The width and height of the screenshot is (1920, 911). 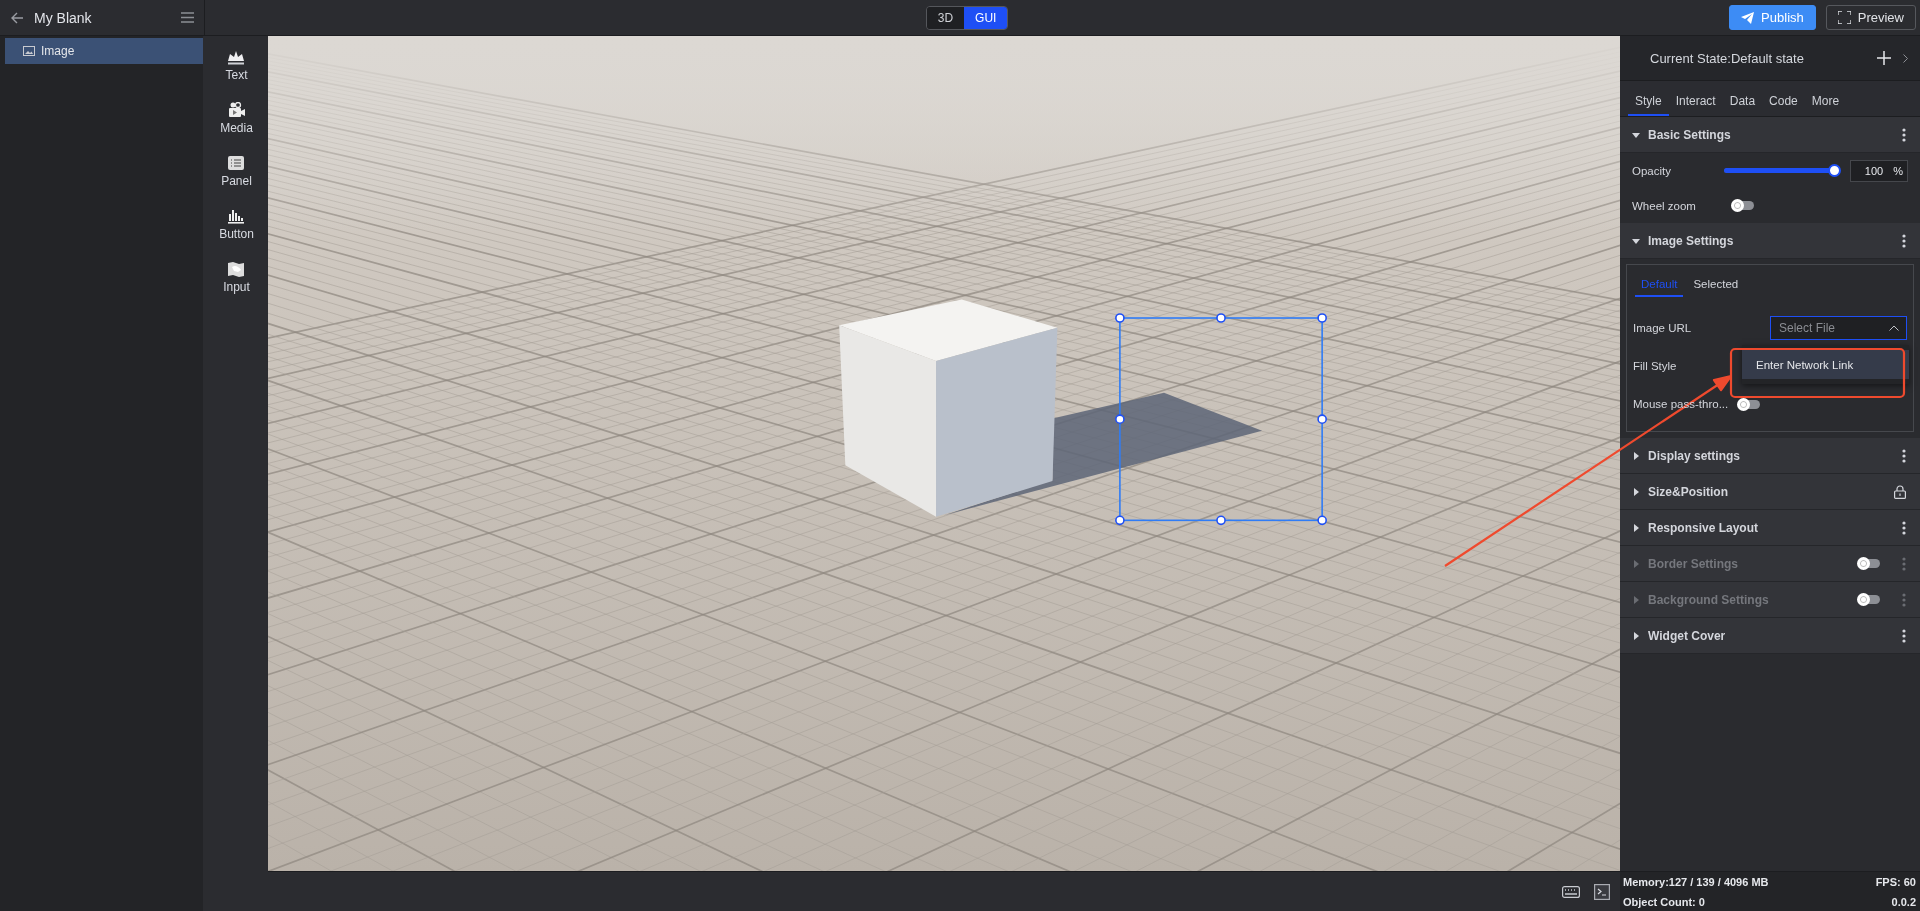 What do you see at coordinates (1770, 456) in the screenshot?
I see `section-header: Display settings` at bounding box center [1770, 456].